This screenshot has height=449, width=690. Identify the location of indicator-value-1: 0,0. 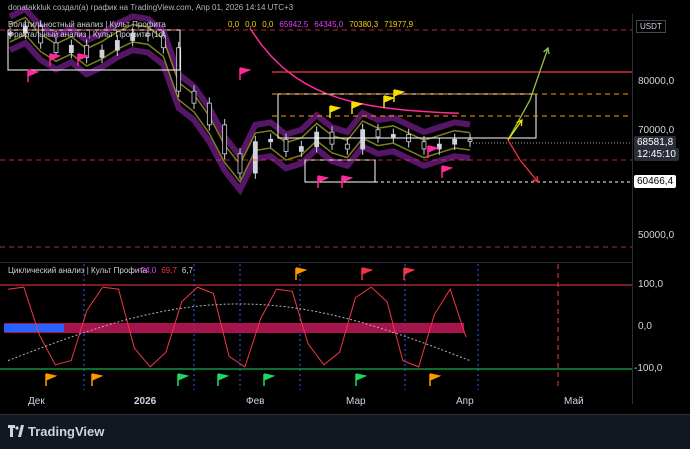
(251, 24).